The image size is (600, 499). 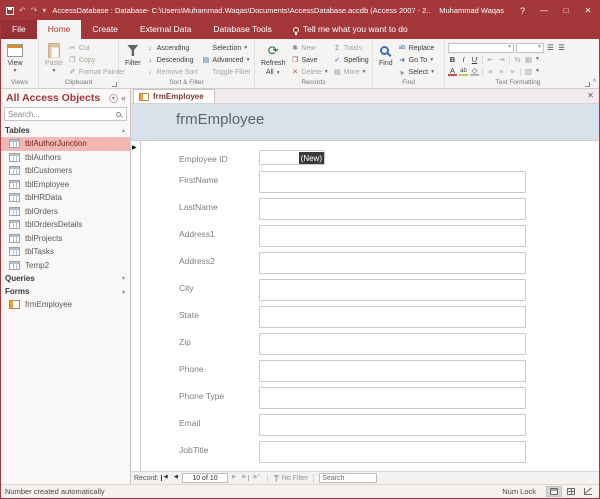 What do you see at coordinates (65, 305) in the screenshot?
I see `nav-item-frmEmployee: frmEmployee` at bounding box center [65, 305].